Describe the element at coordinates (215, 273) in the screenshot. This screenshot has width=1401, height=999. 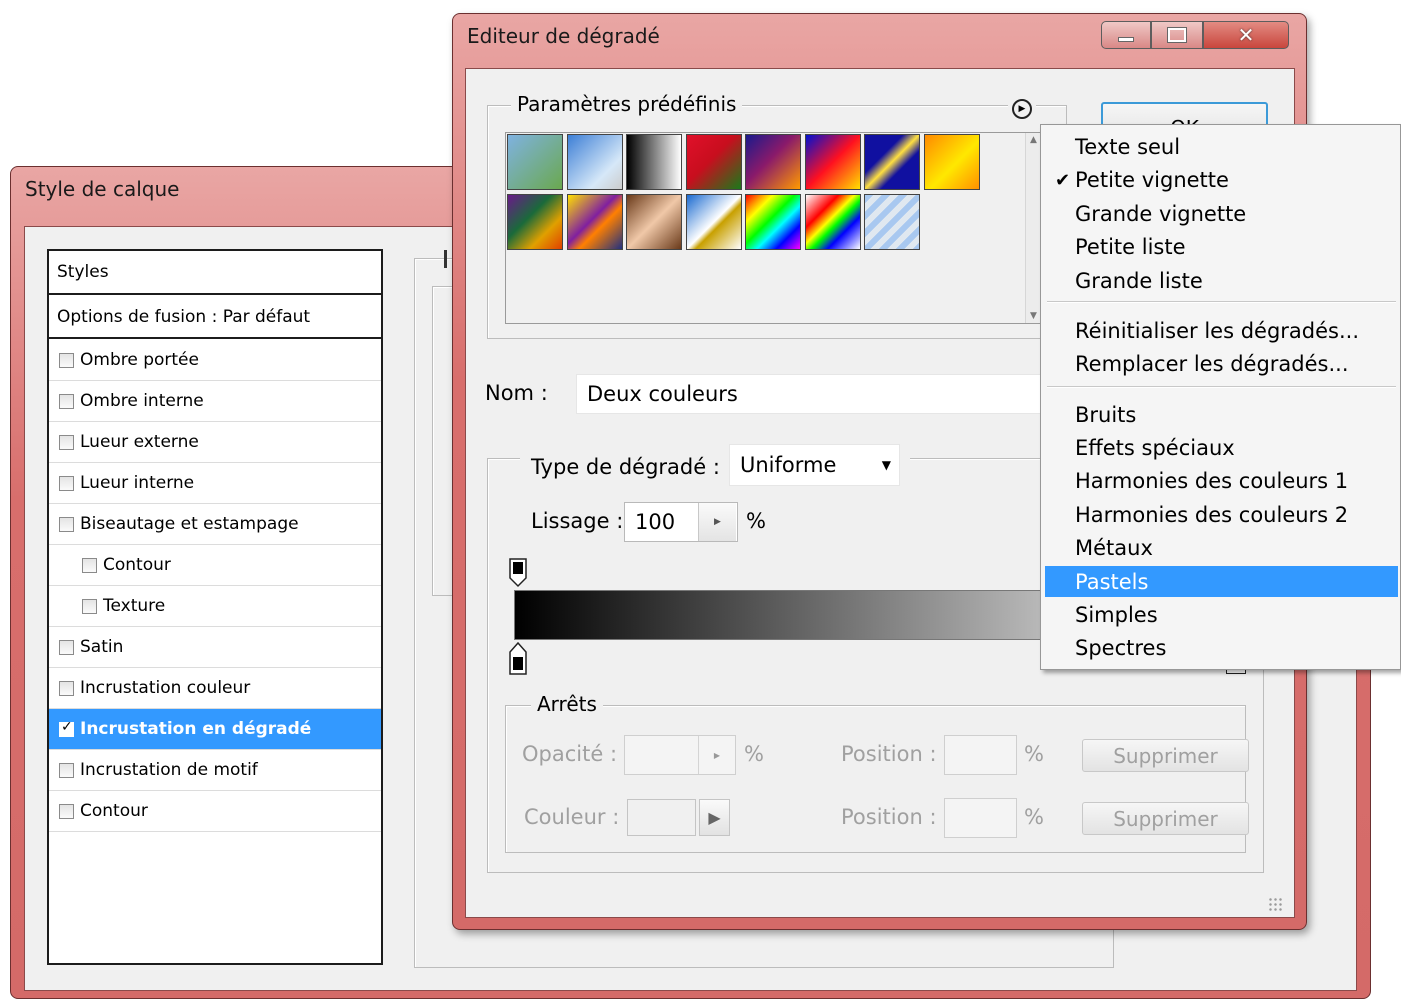
I see `styles-list-header: Styles` at that location.